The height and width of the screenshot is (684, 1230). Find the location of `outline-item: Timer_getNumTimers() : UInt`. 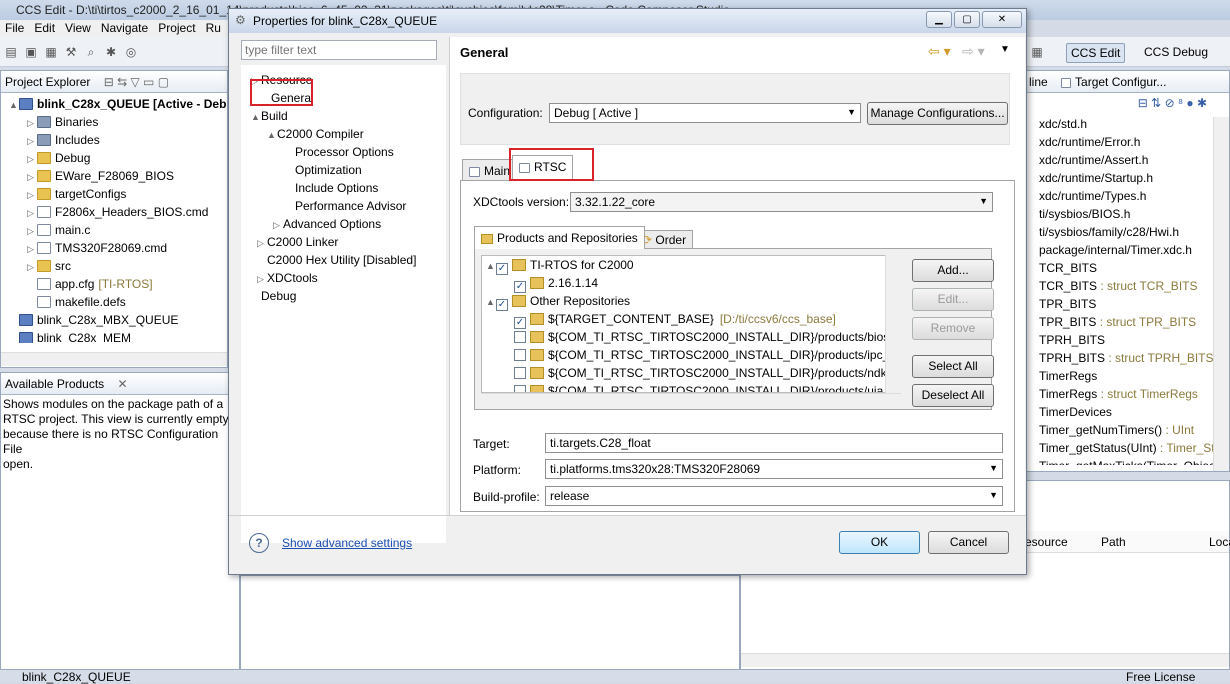

outline-item: Timer_getNumTimers() : UInt is located at coordinates (1116, 430).